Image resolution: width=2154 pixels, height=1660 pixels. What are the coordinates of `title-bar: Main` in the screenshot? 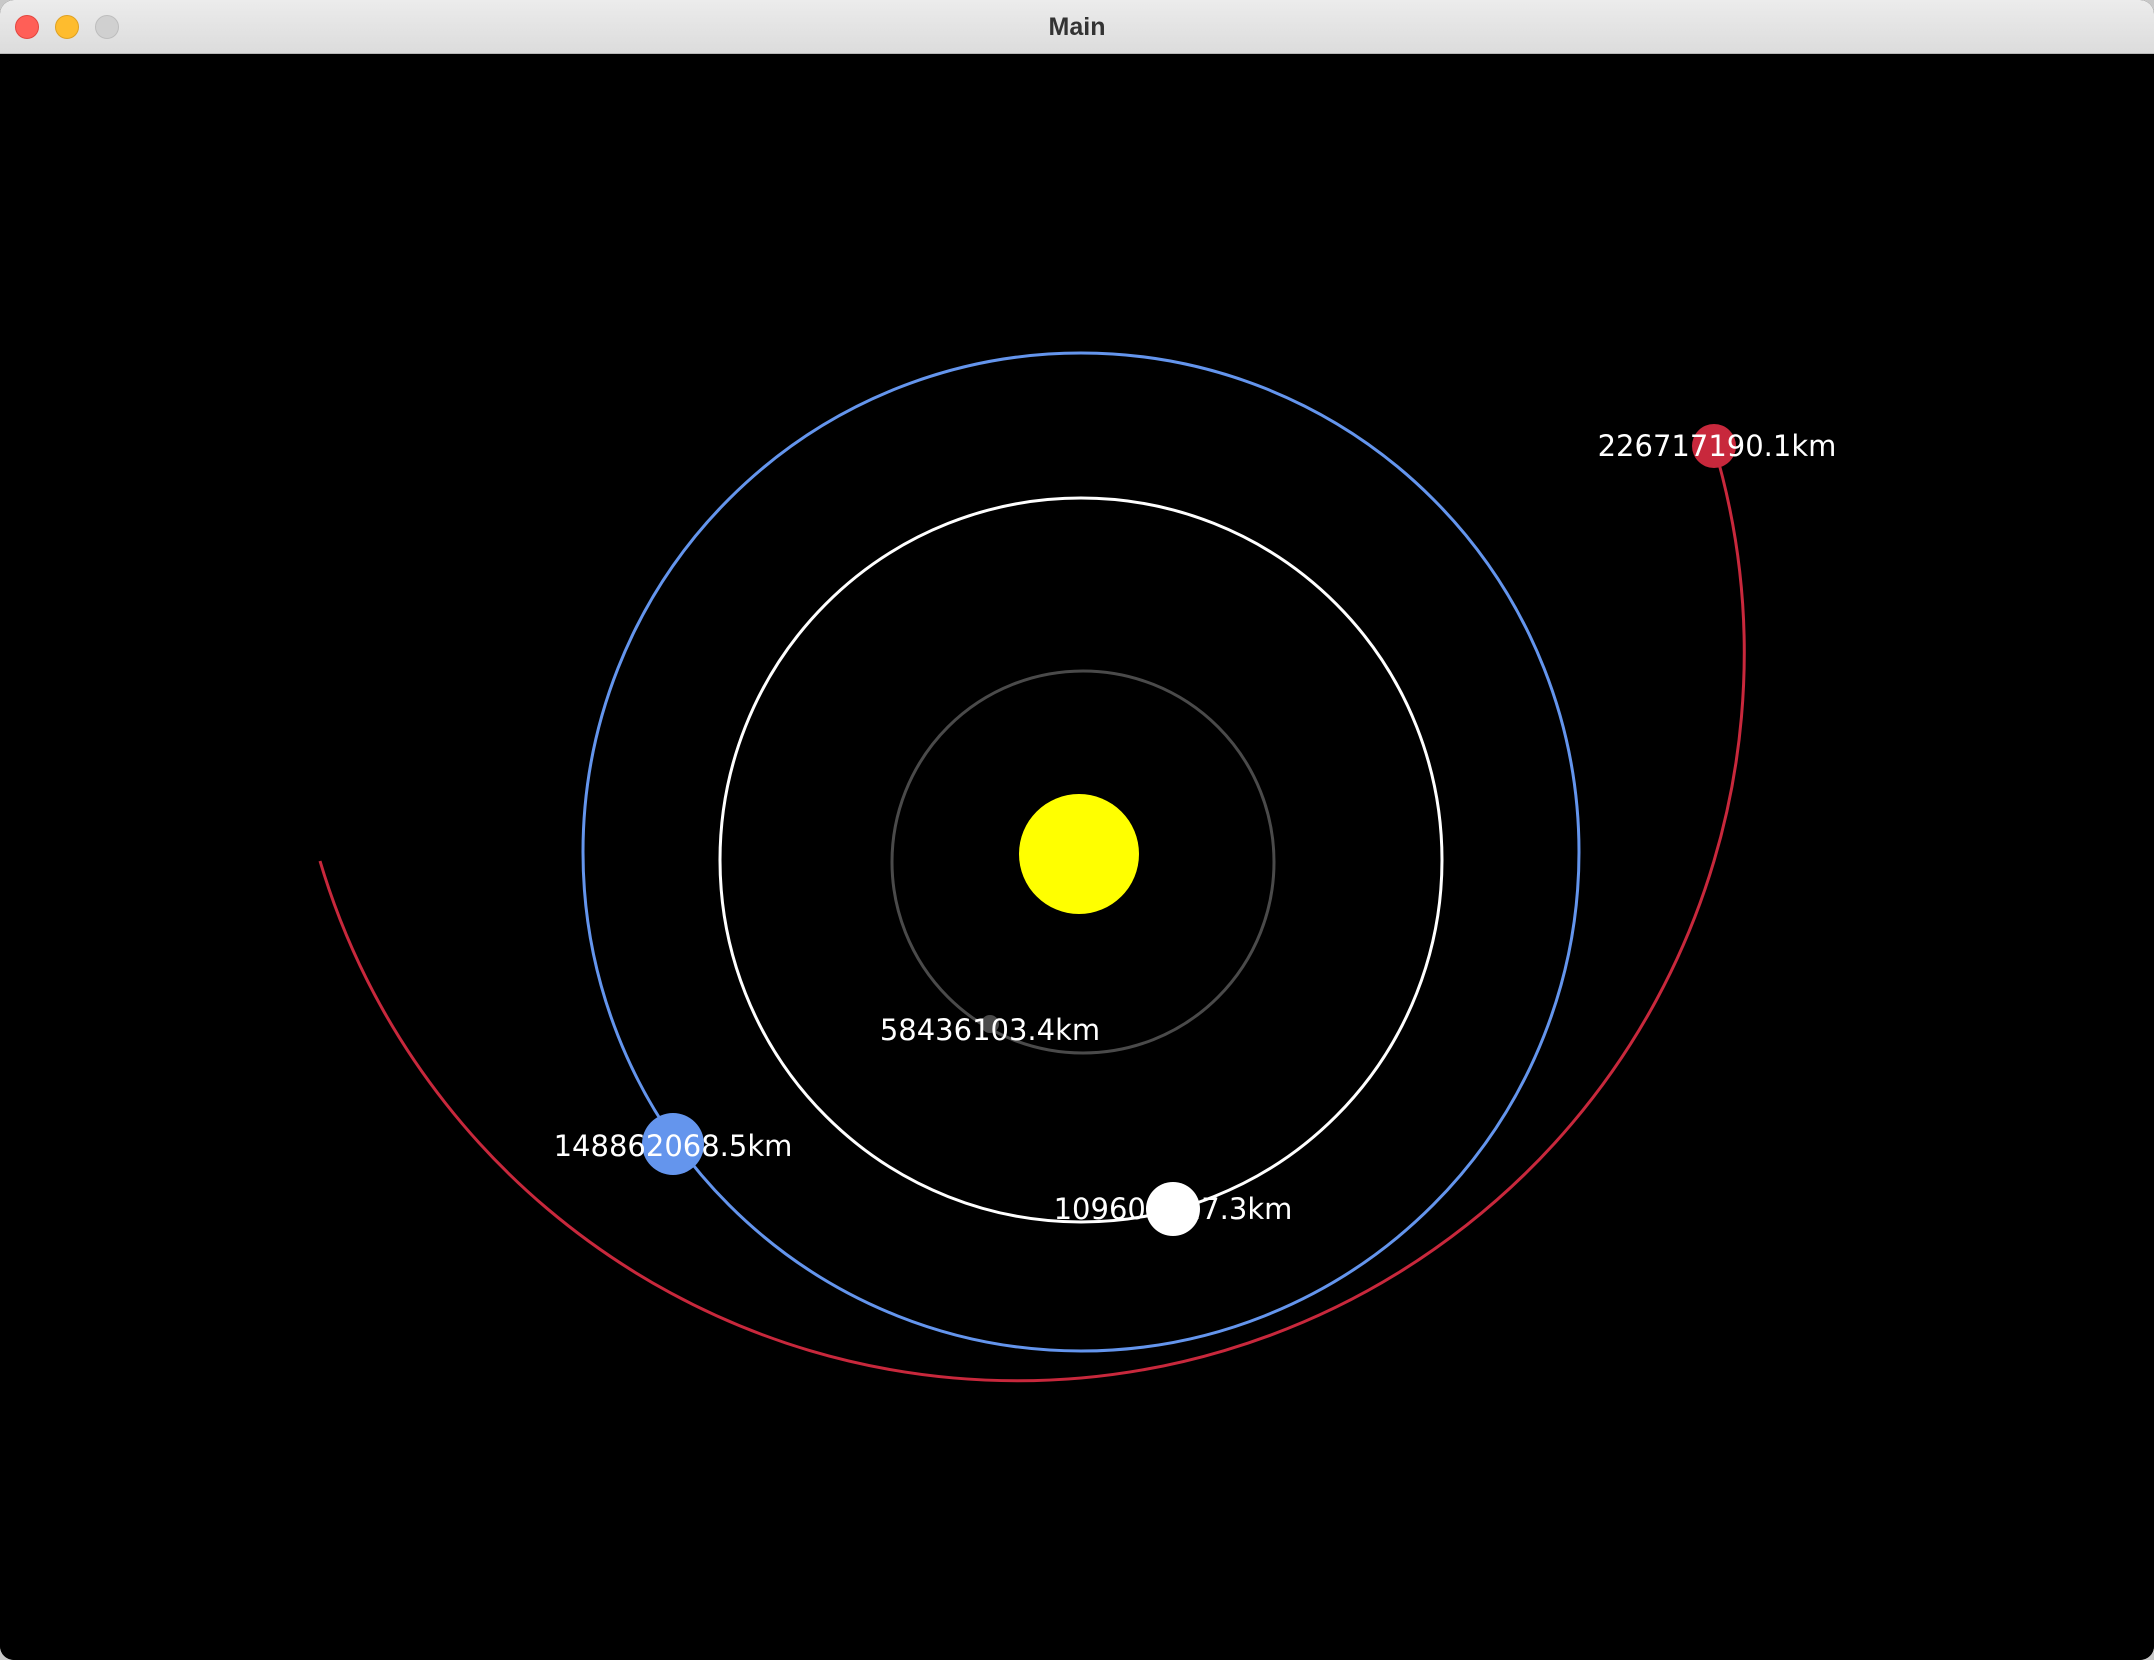 It's located at (1077, 27).